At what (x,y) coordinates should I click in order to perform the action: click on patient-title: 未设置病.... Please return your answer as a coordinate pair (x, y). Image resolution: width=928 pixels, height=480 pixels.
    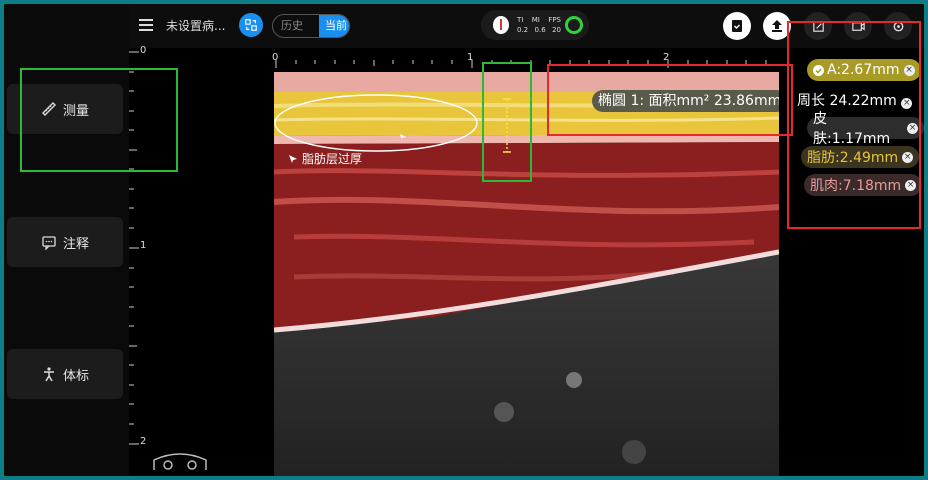
    Looking at the image, I should click on (195, 25).